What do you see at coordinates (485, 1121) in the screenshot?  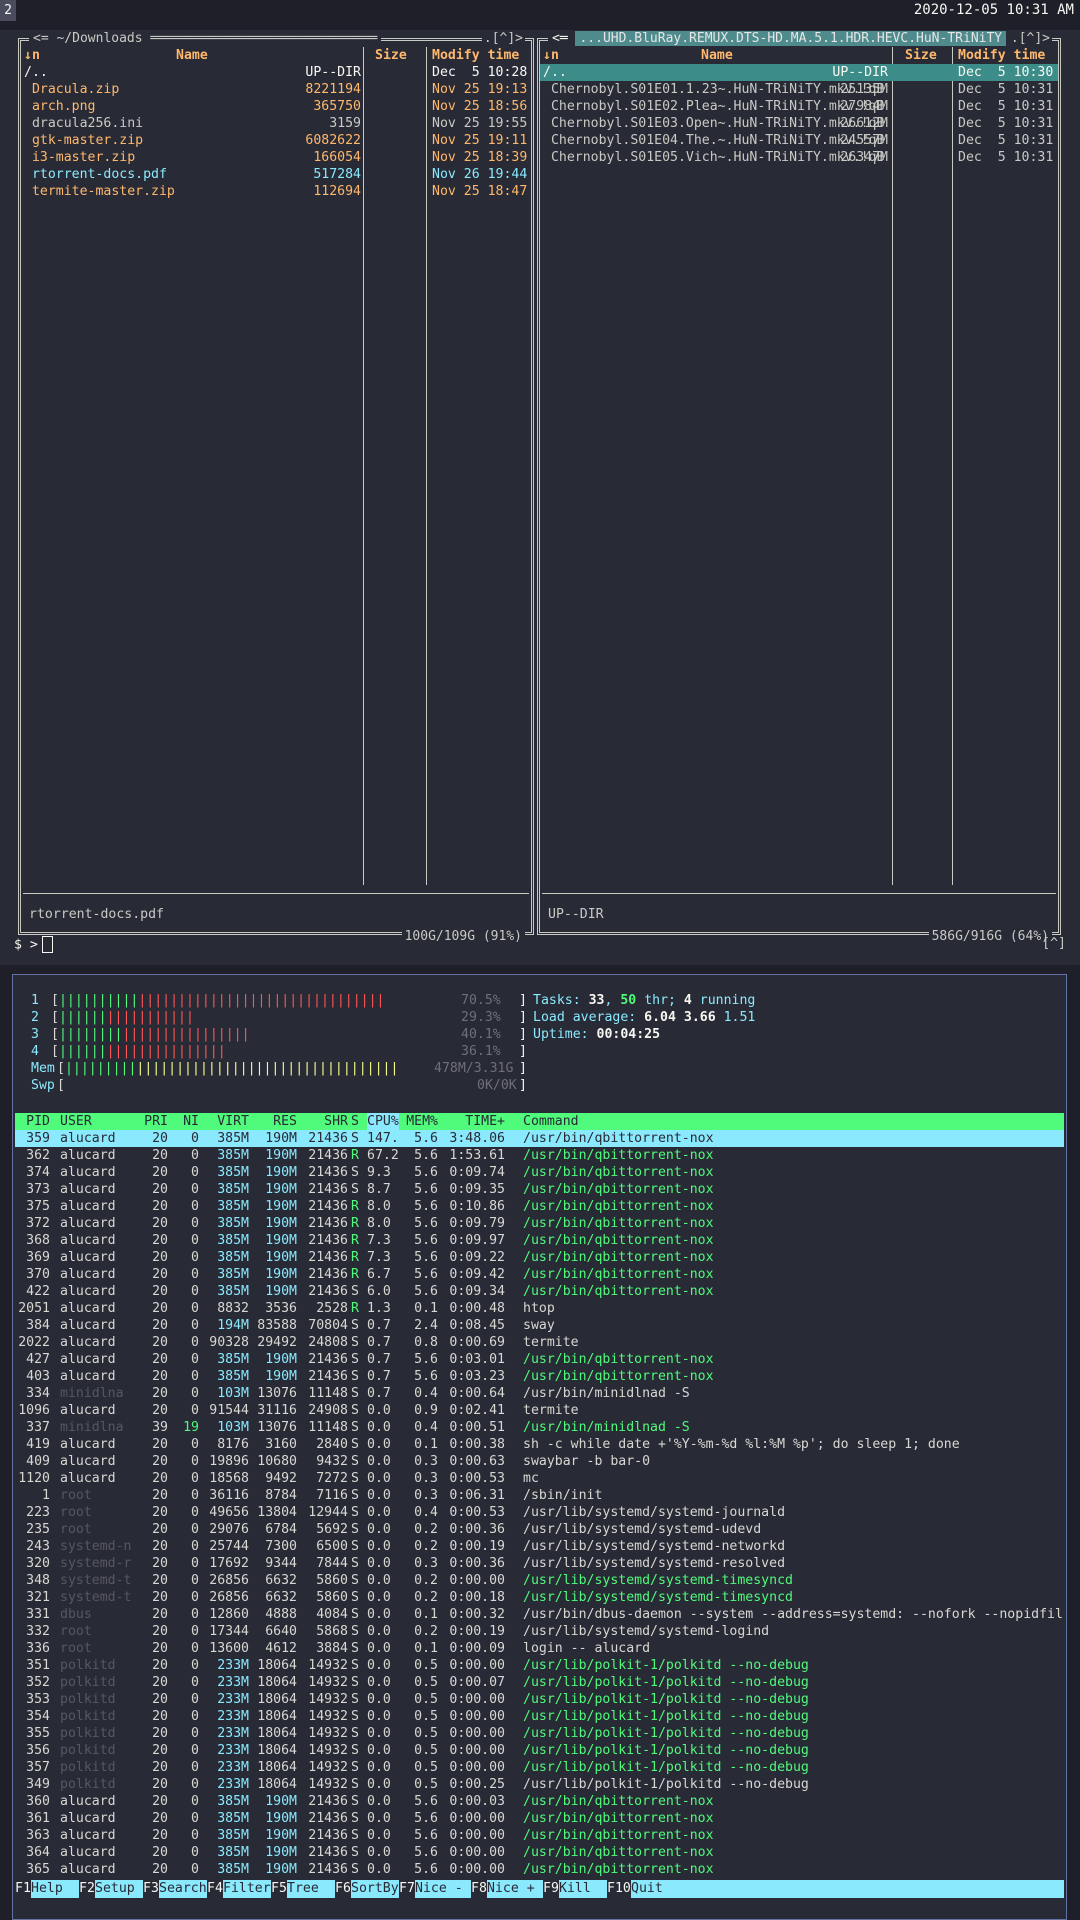 I see `column-header-time: TIME+` at bounding box center [485, 1121].